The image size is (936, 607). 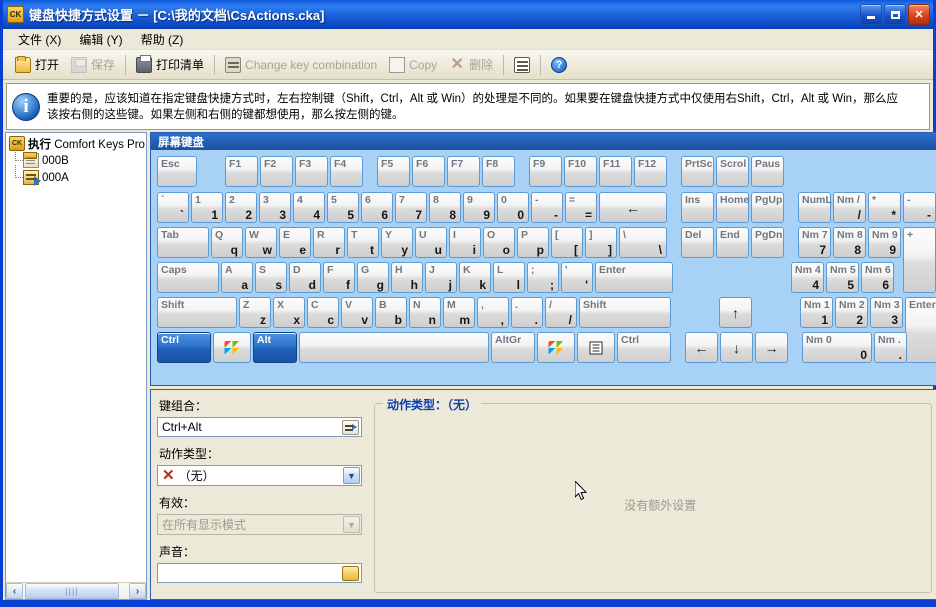 What do you see at coordinates (559, 65) in the screenshot?
I see `help-button: ?` at bounding box center [559, 65].